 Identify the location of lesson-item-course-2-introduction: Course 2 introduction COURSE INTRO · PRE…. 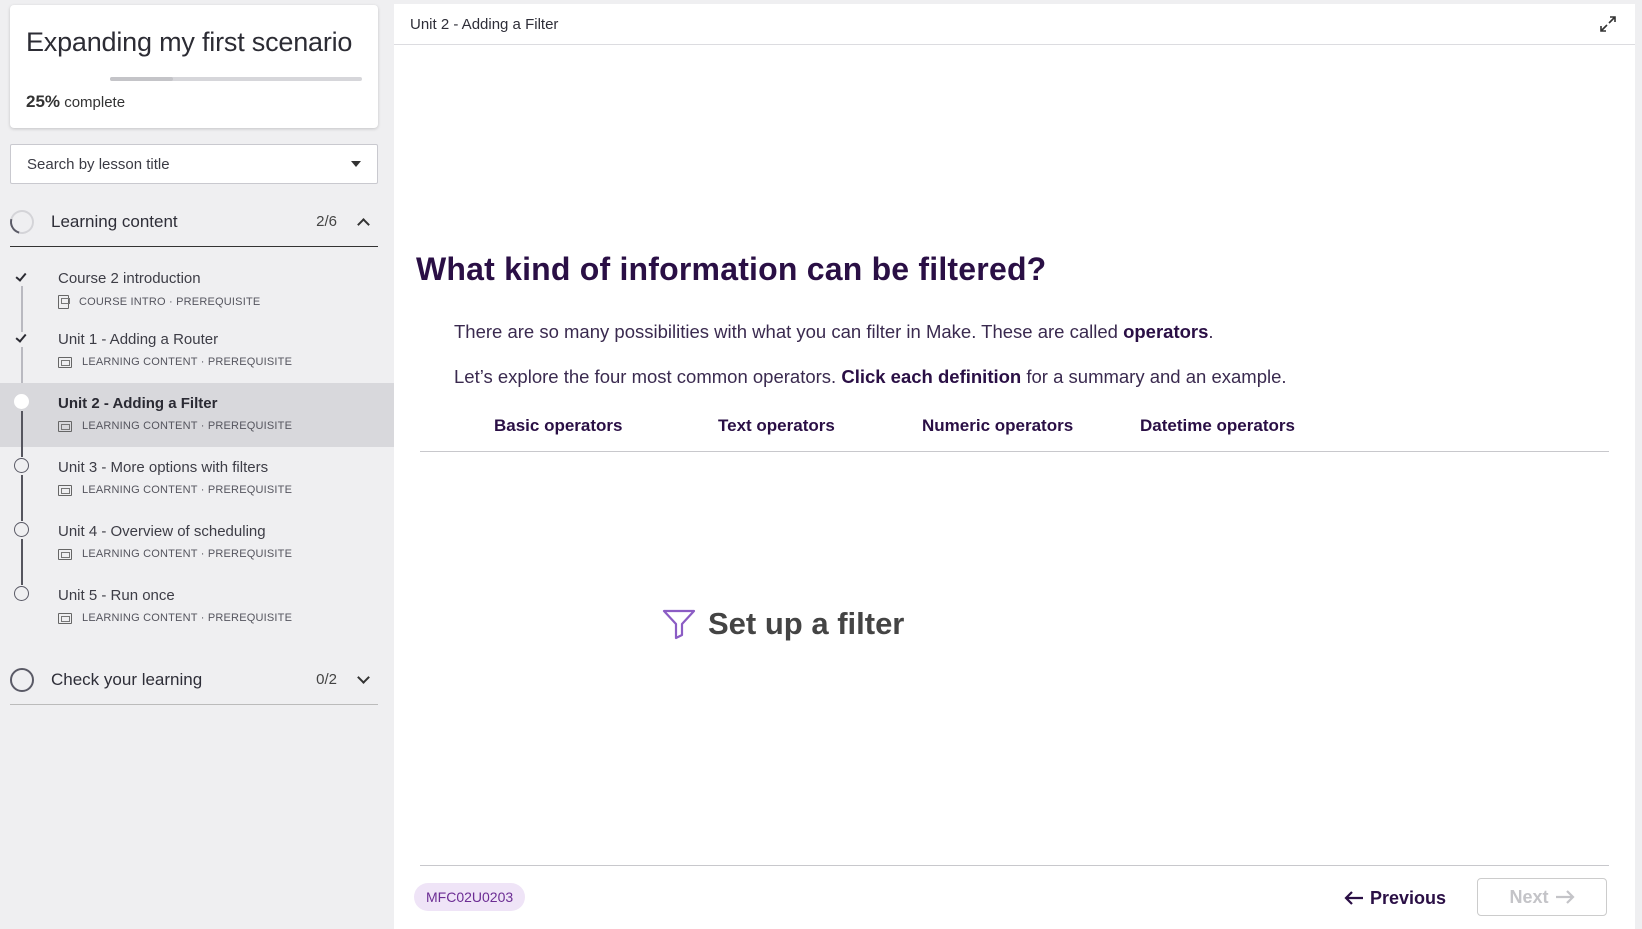
(197, 295).